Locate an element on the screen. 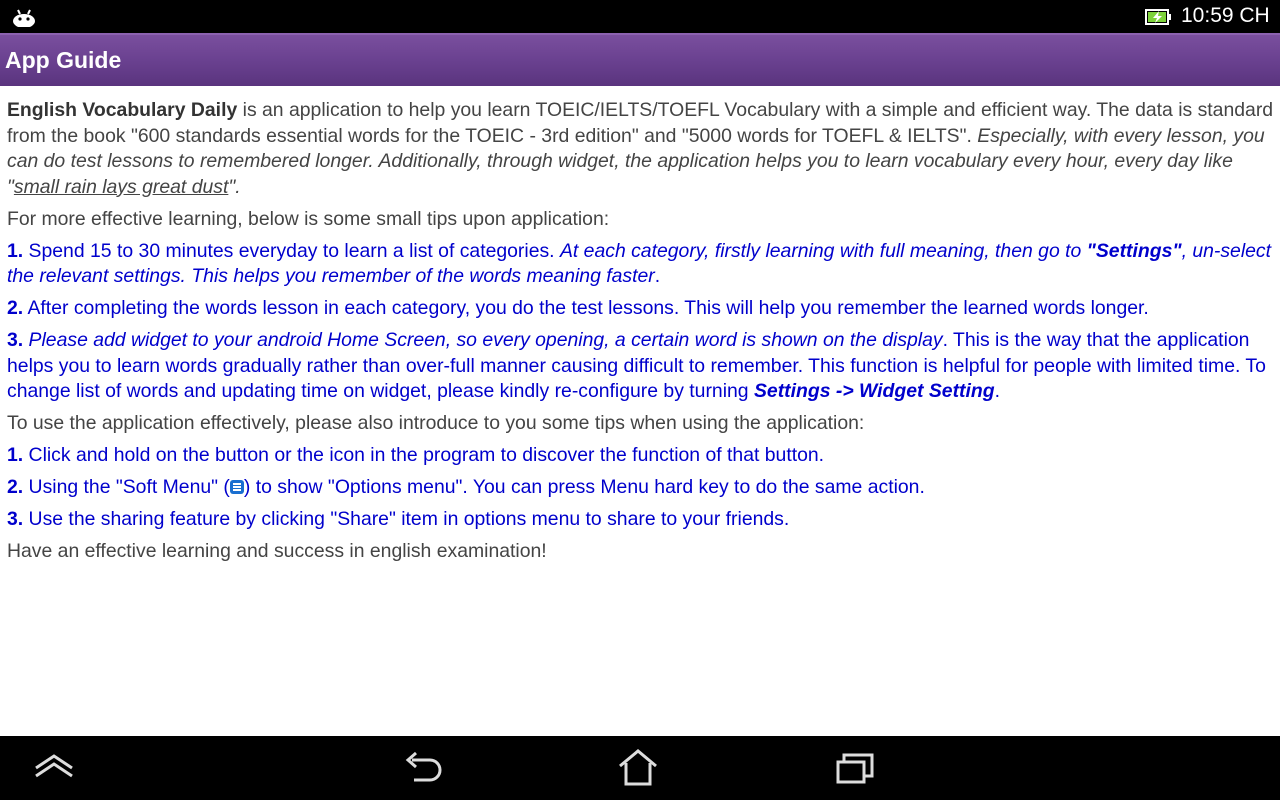 This screenshot has height=800, width=1280. back-icon is located at coordinates (422, 768).